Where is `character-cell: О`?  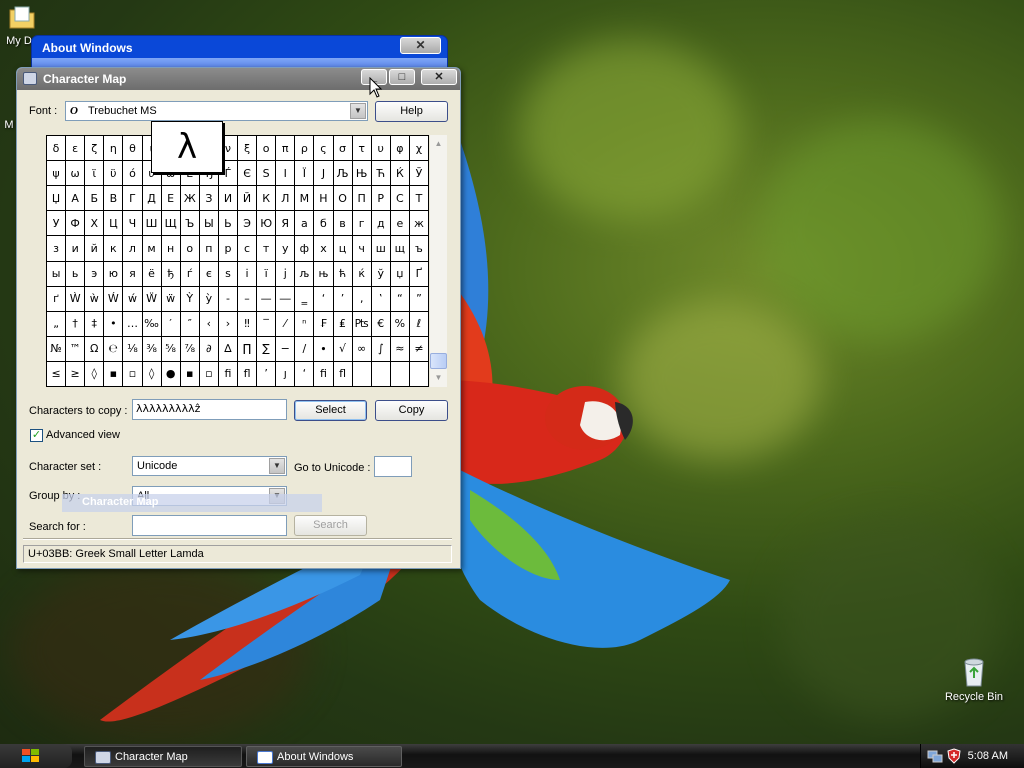
character-cell: О is located at coordinates (343, 199).